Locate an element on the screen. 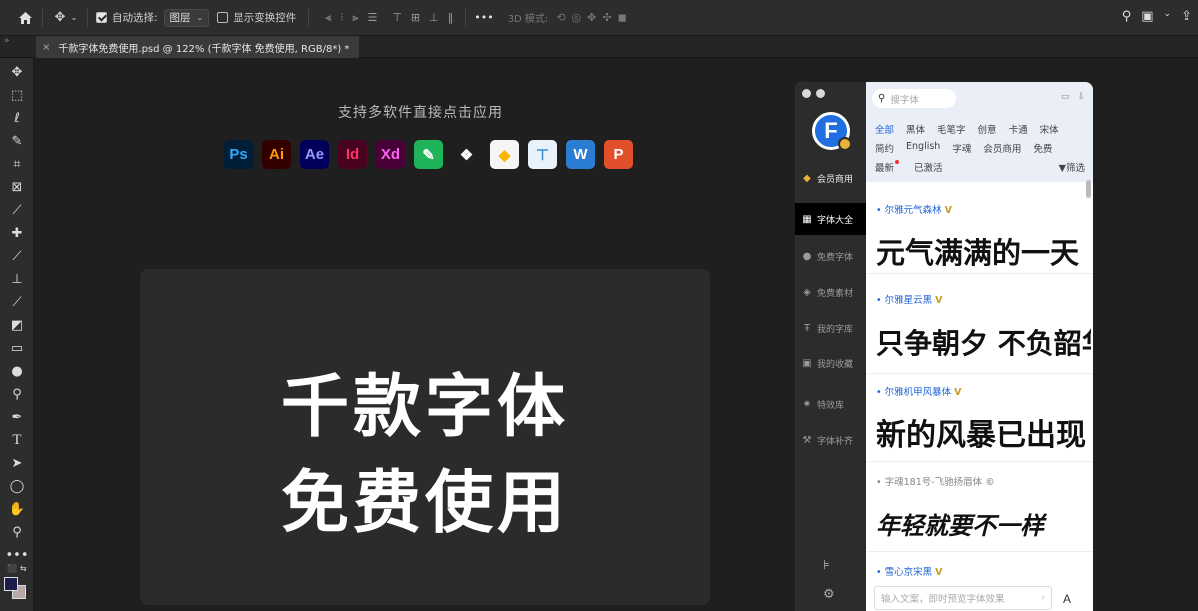  pan-icon: ✥ is located at coordinates (591, 17).